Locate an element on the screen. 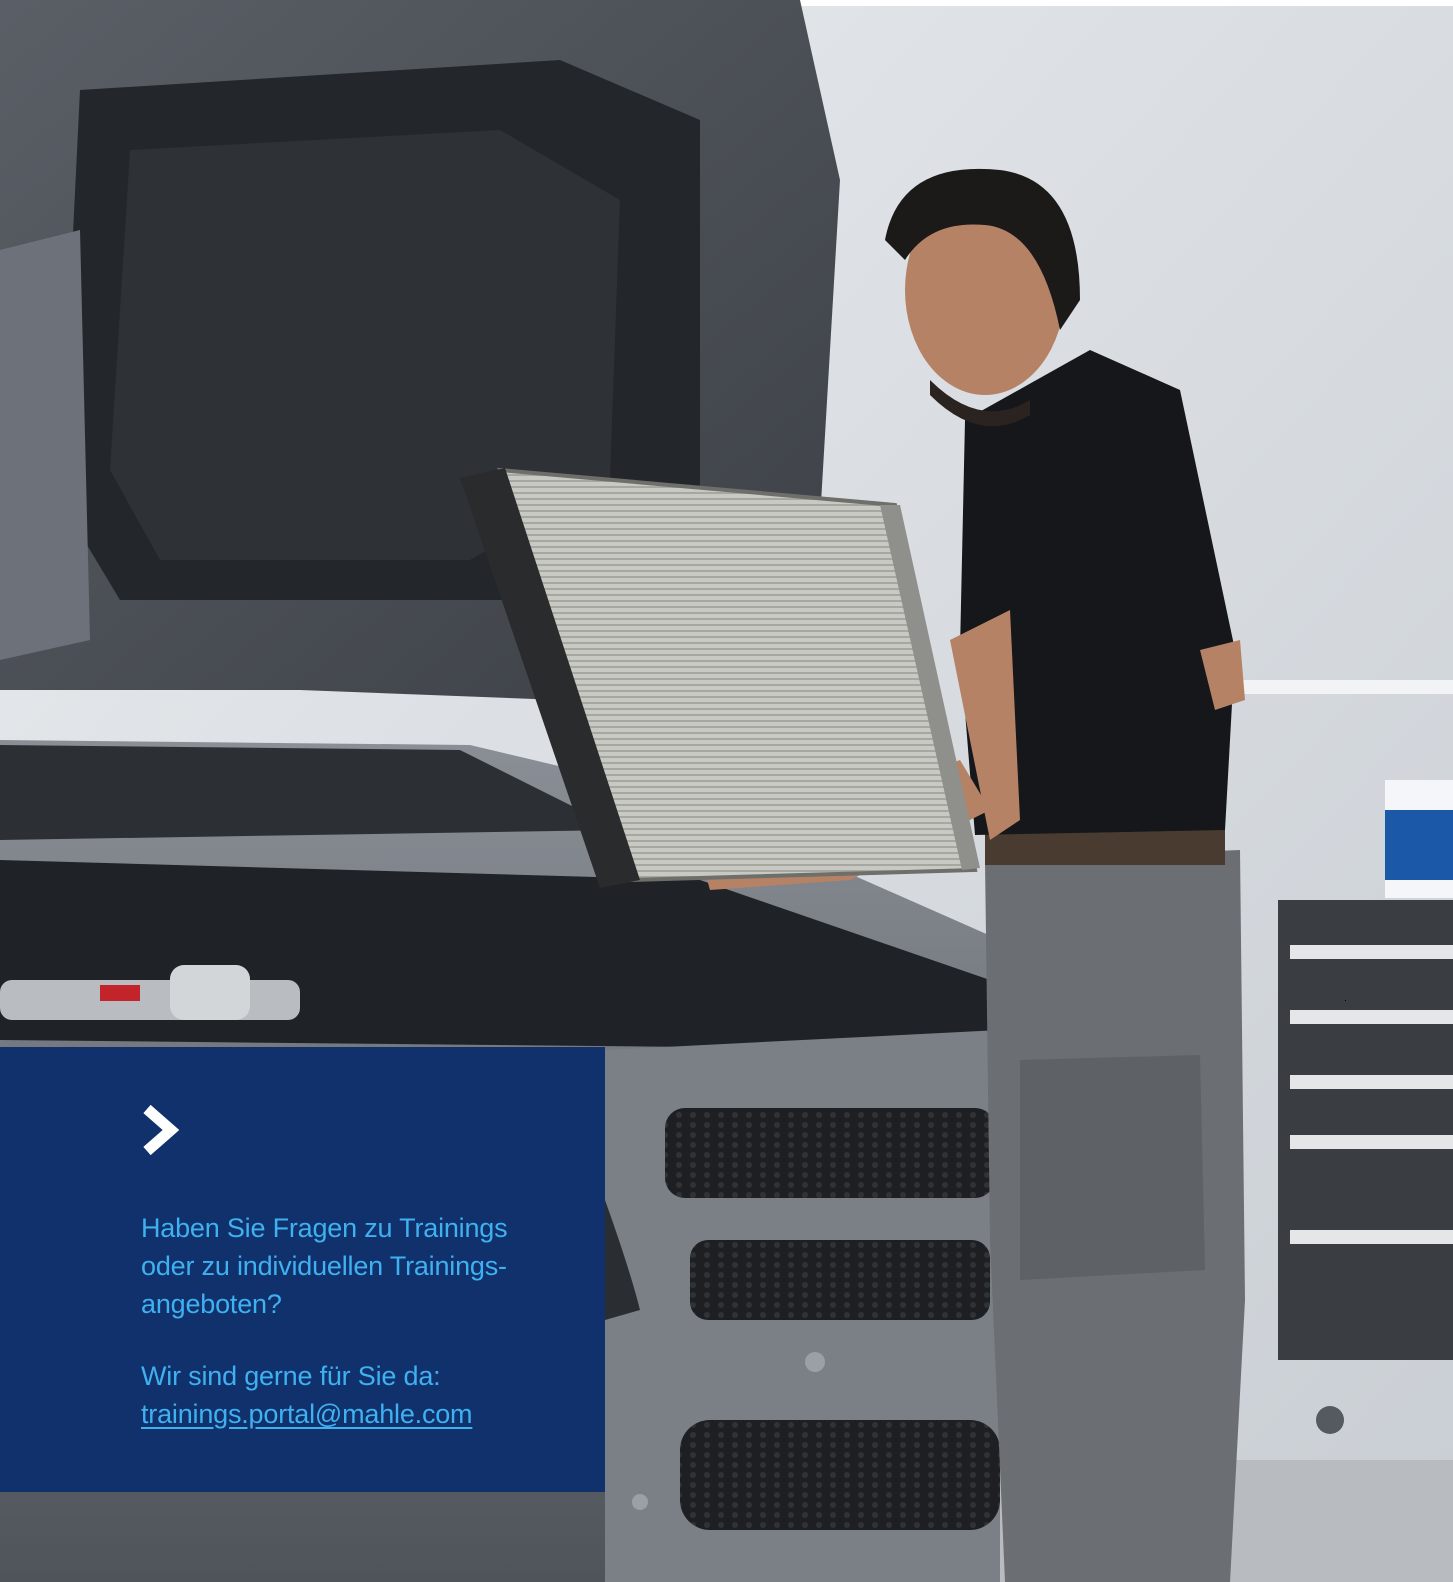  question-line-3: angeboten? is located at coordinates (211, 1304).